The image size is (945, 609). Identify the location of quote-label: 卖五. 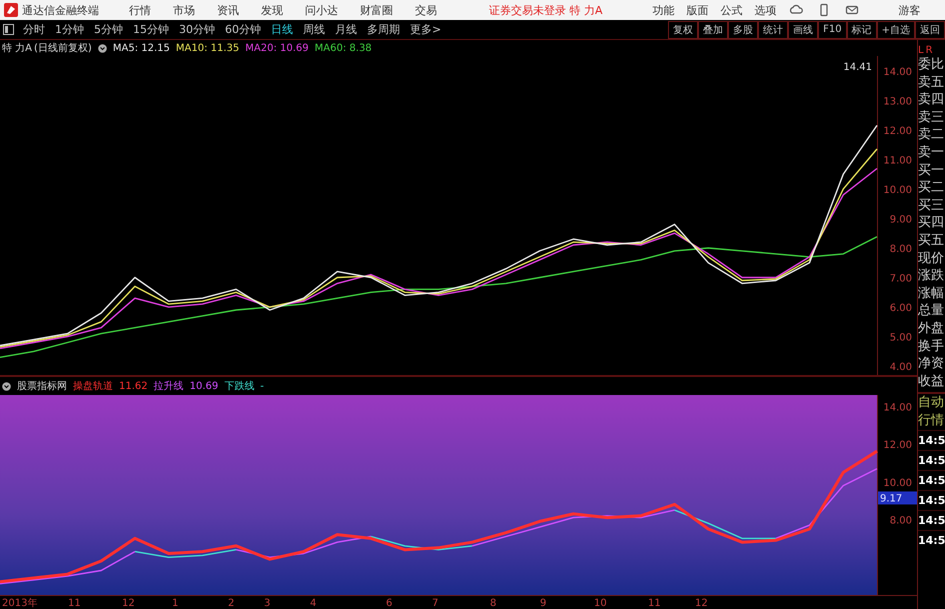
(931, 83).